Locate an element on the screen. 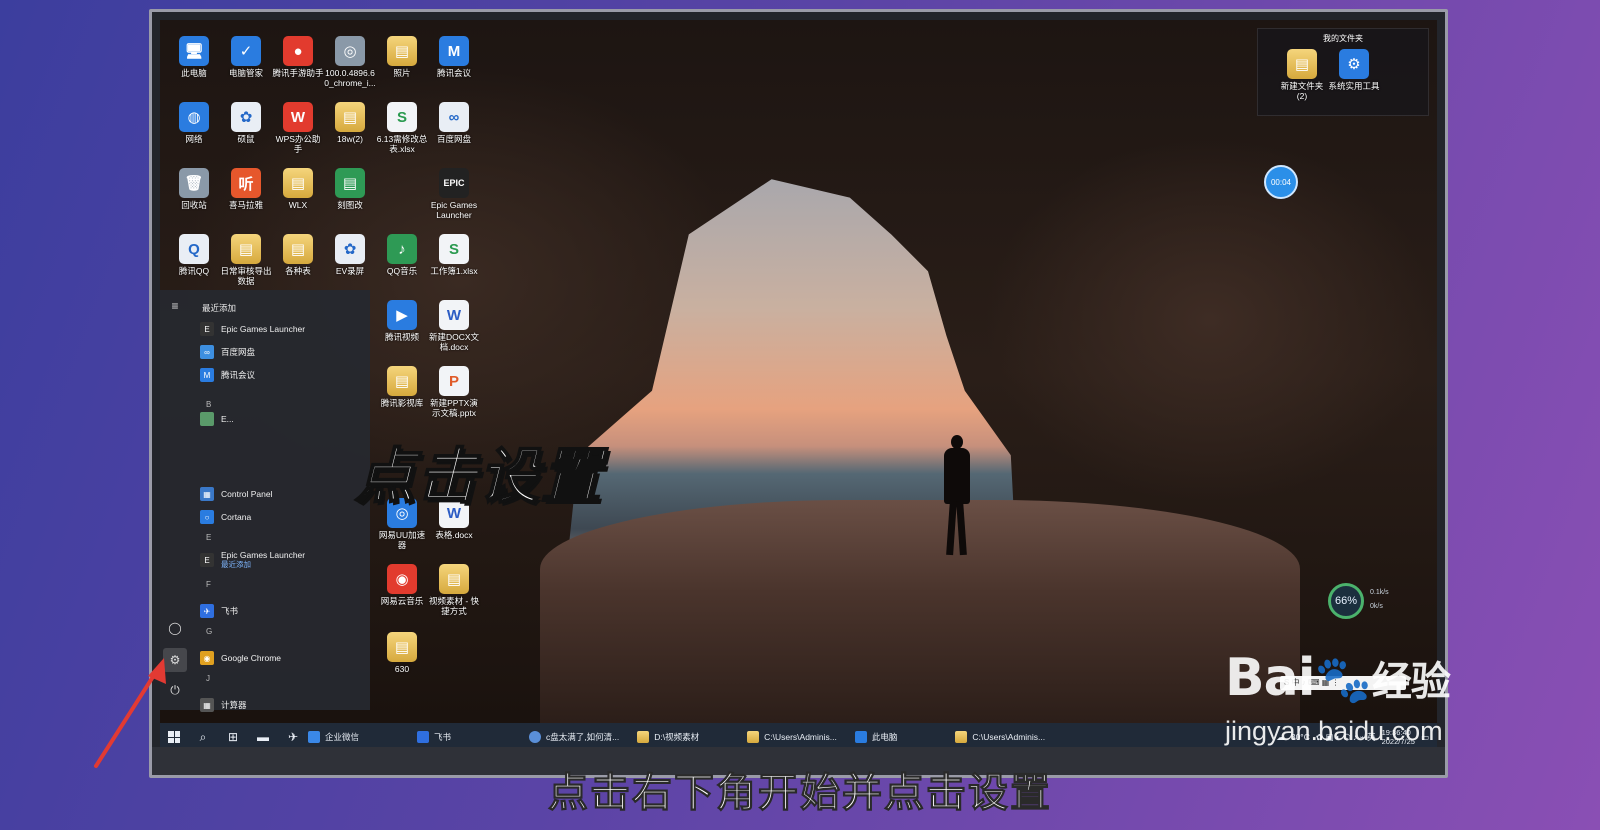 This screenshot has width=1600, height=830. desktop-icon: EPIC Epic Games Launcher is located at coordinates (454, 194).